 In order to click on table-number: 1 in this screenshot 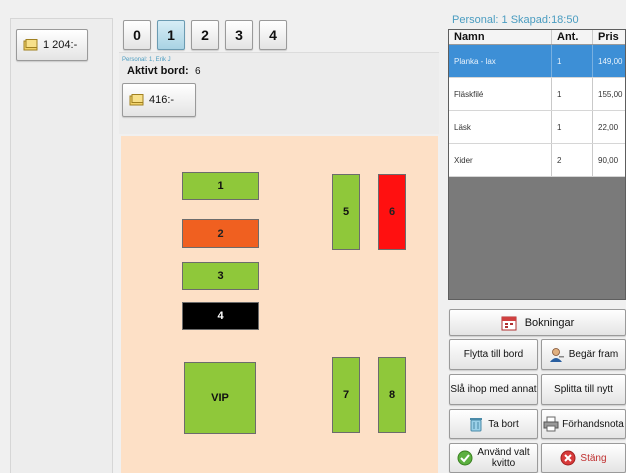, I will do `click(220, 186)`.